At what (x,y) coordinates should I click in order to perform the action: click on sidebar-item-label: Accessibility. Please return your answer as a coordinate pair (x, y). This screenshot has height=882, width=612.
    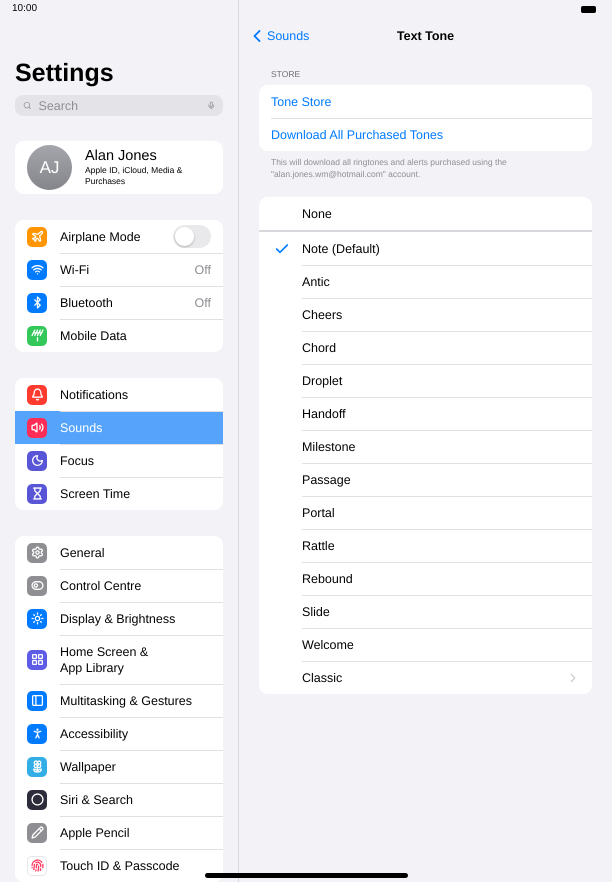
    Looking at the image, I should click on (95, 734).